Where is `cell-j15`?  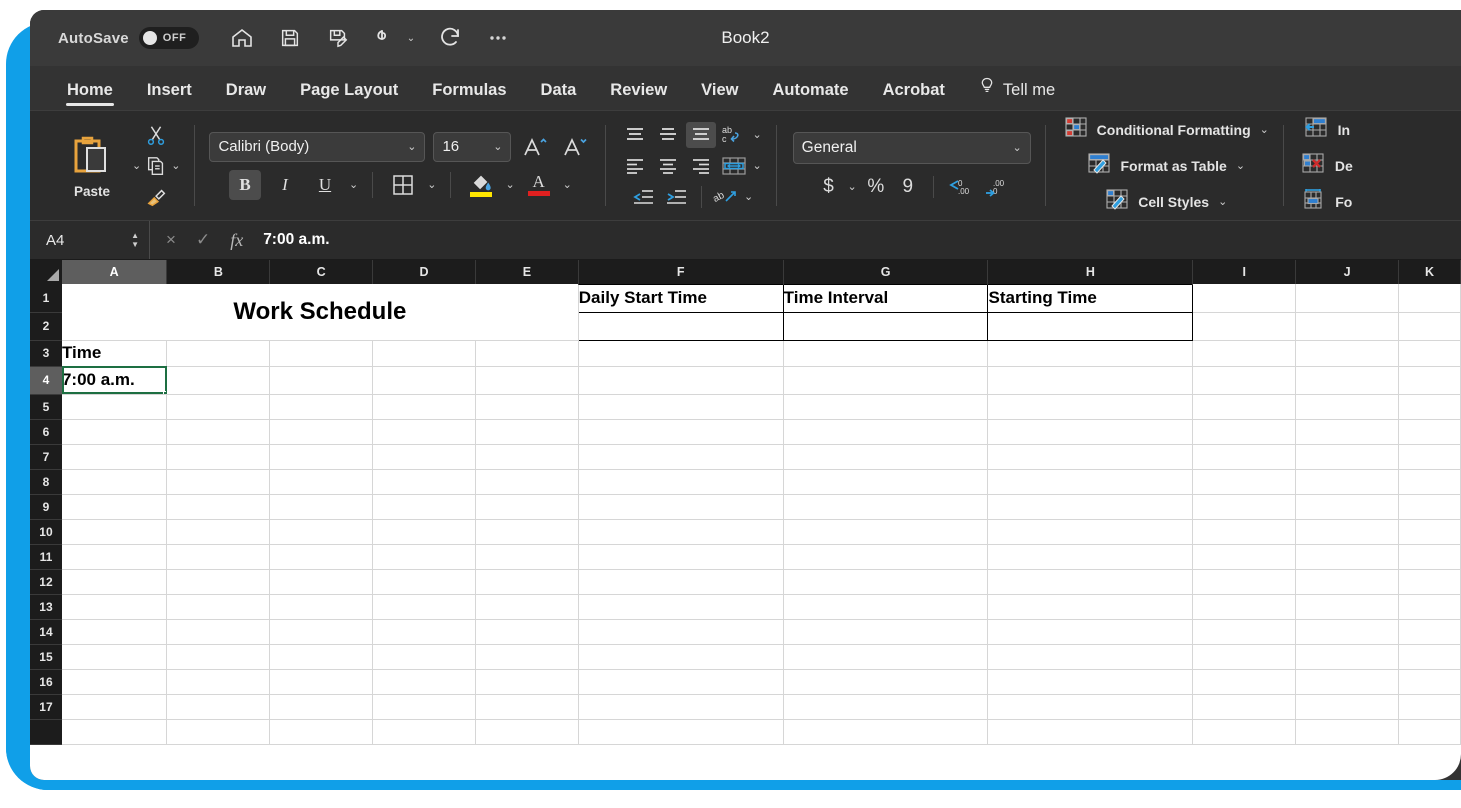
cell-j15 is located at coordinates (1347, 657).